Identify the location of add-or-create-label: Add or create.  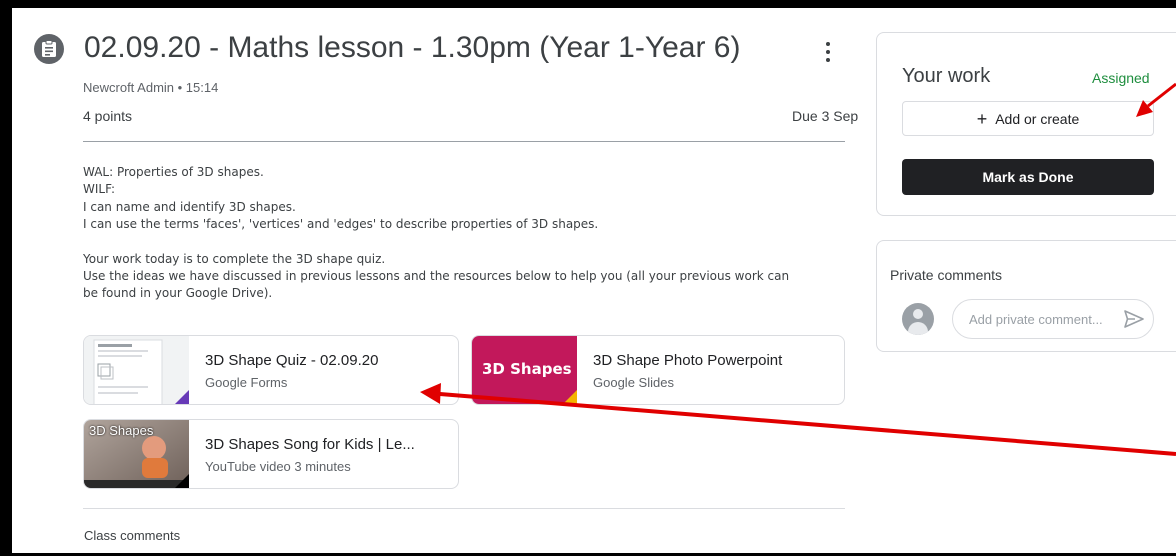
(1037, 118).